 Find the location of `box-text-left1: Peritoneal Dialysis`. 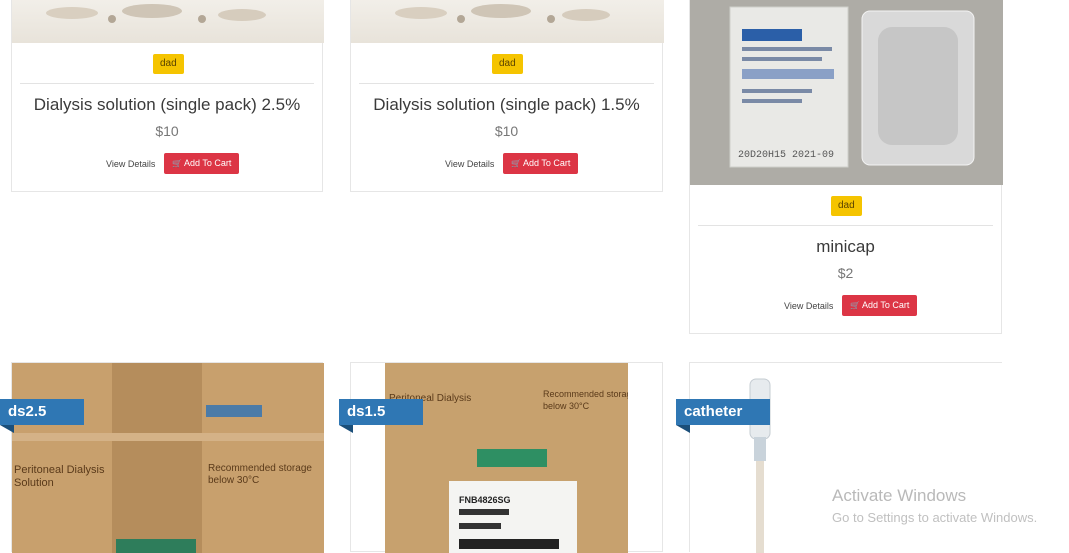

box-text-left1: Peritoneal Dialysis is located at coordinates (59, 470).